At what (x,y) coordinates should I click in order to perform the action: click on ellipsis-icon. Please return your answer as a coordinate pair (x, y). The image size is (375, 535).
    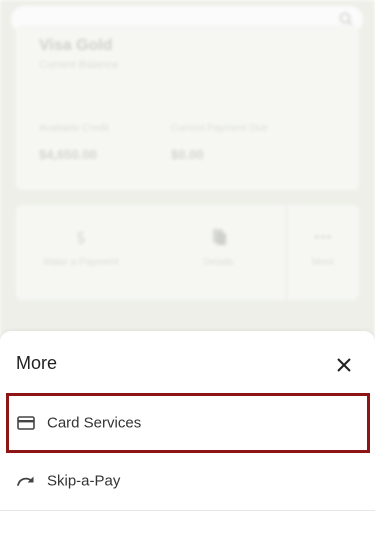
    Looking at the image, I should click on (323, 237).